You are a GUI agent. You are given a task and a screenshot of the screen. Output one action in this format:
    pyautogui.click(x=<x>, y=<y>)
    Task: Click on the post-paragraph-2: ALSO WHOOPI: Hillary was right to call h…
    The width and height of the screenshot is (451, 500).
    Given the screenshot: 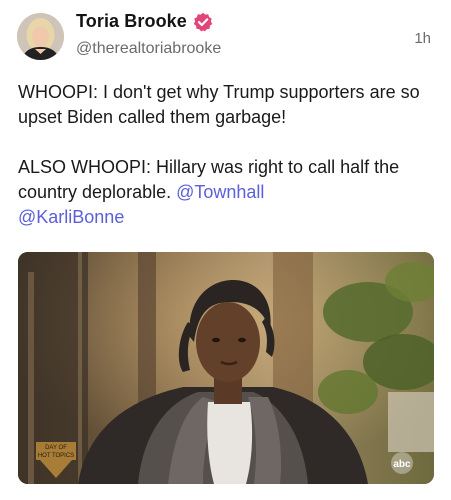 What is the action you would take?
    pyautogui.click(x=223, y=192)
    